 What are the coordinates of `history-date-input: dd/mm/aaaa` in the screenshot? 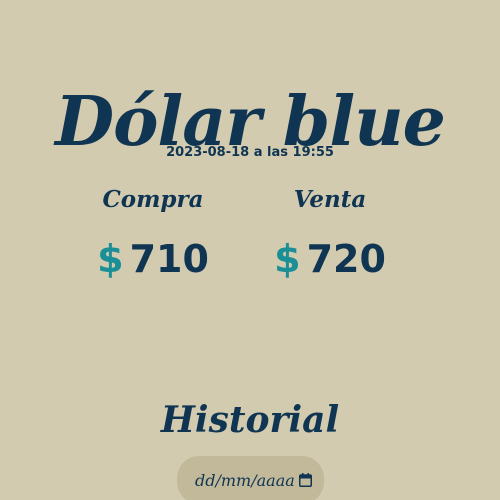 It's located at (250, 478).